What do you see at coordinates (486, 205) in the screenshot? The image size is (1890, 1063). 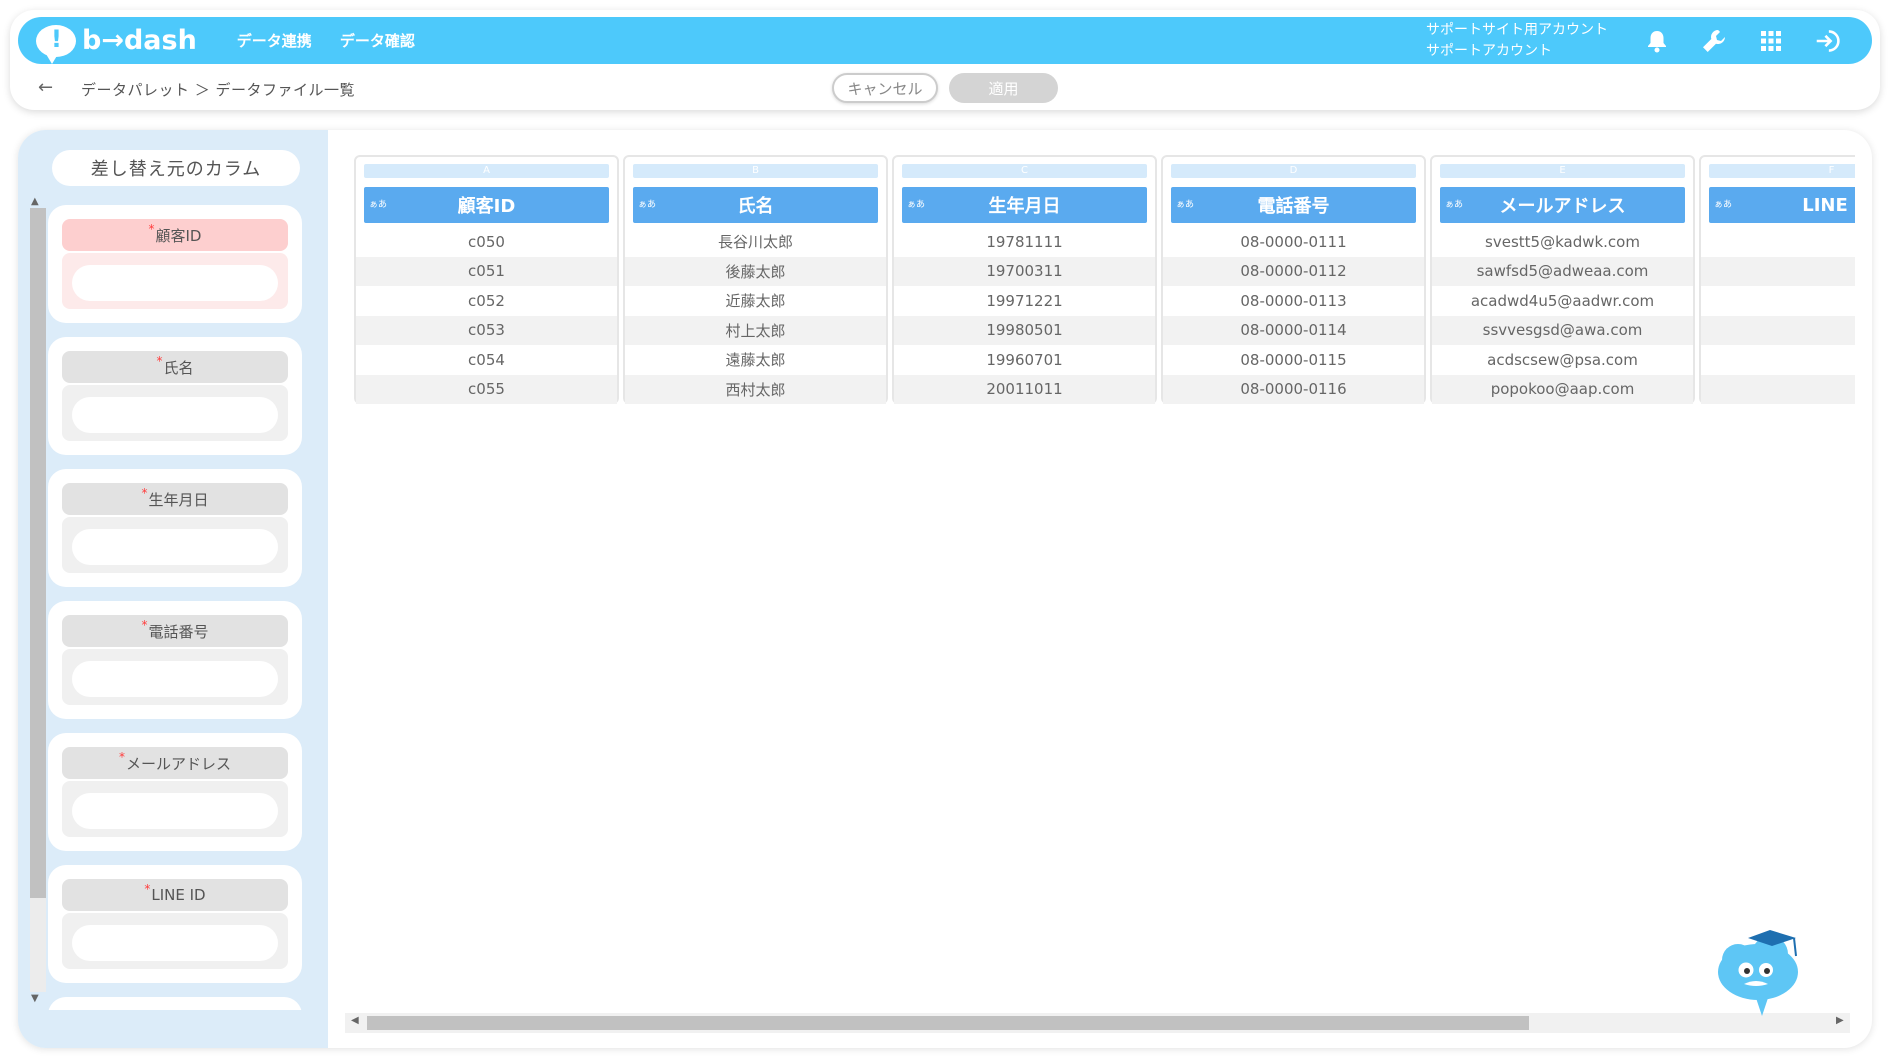 I see `column-header: ぁあ 顧客ID` at bounding box center [486, 205].